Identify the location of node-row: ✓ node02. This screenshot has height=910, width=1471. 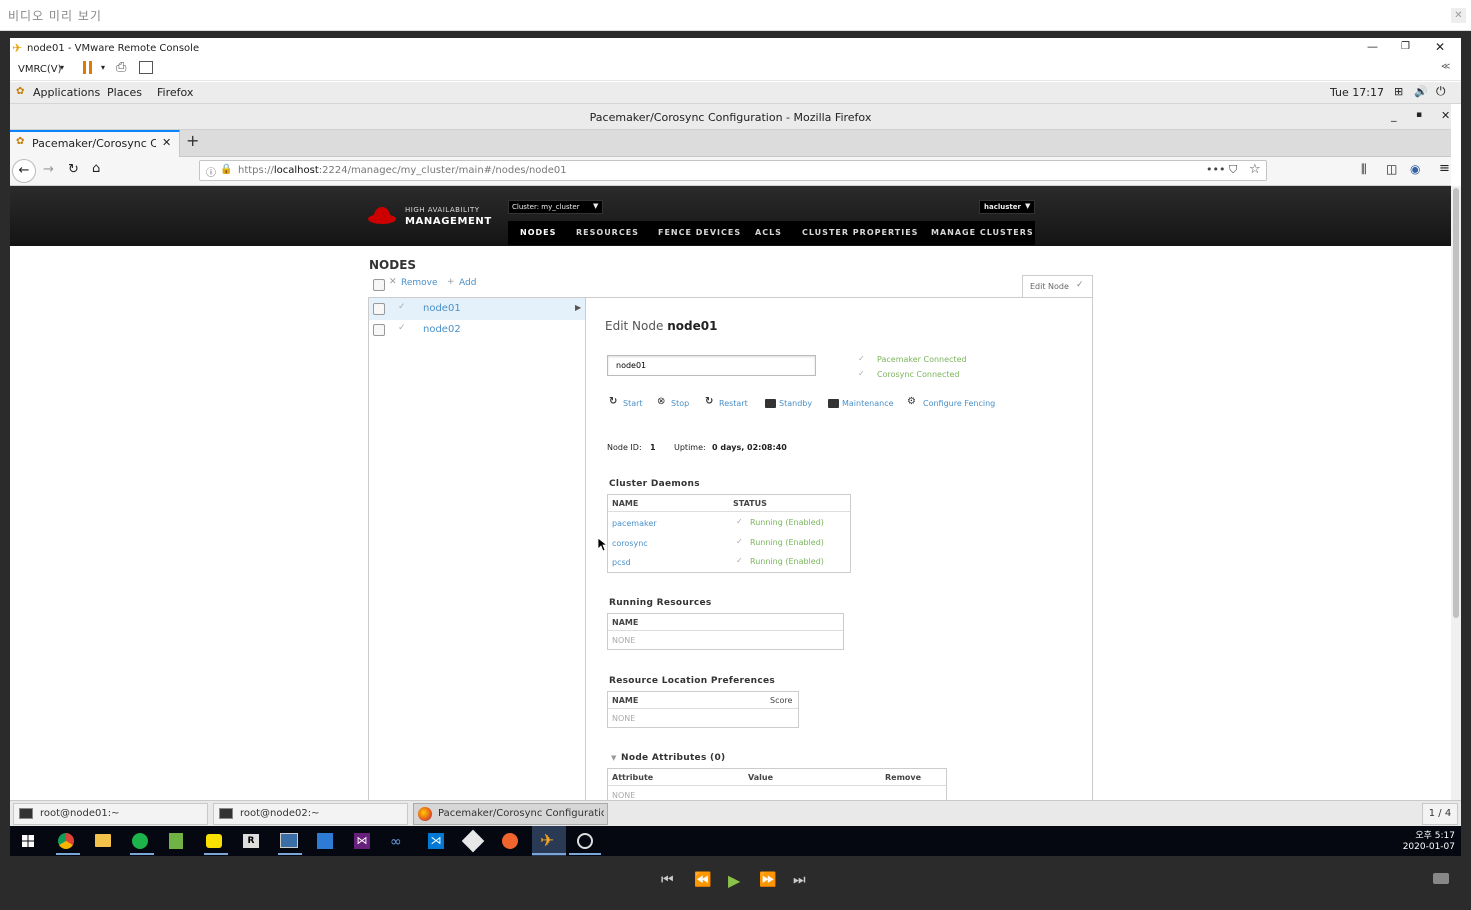
(477, 331).